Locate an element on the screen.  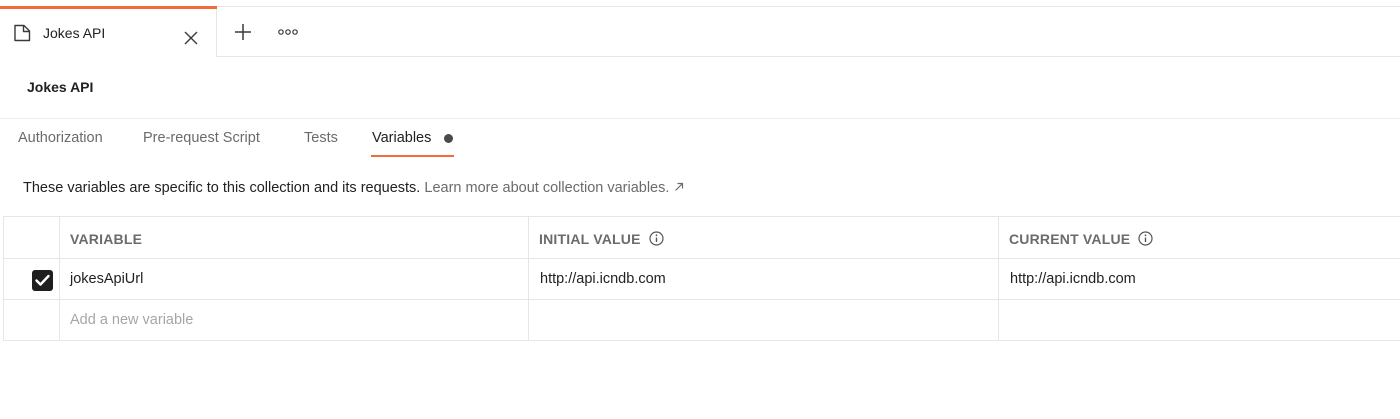
tab-authorization: Authorization is located at coordinates (60, 138).